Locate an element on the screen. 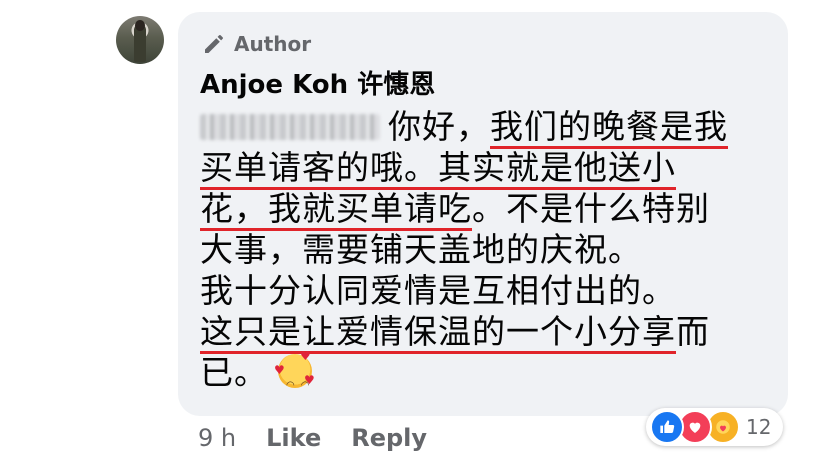  pencil-icon is located at coordinates (214, 44).